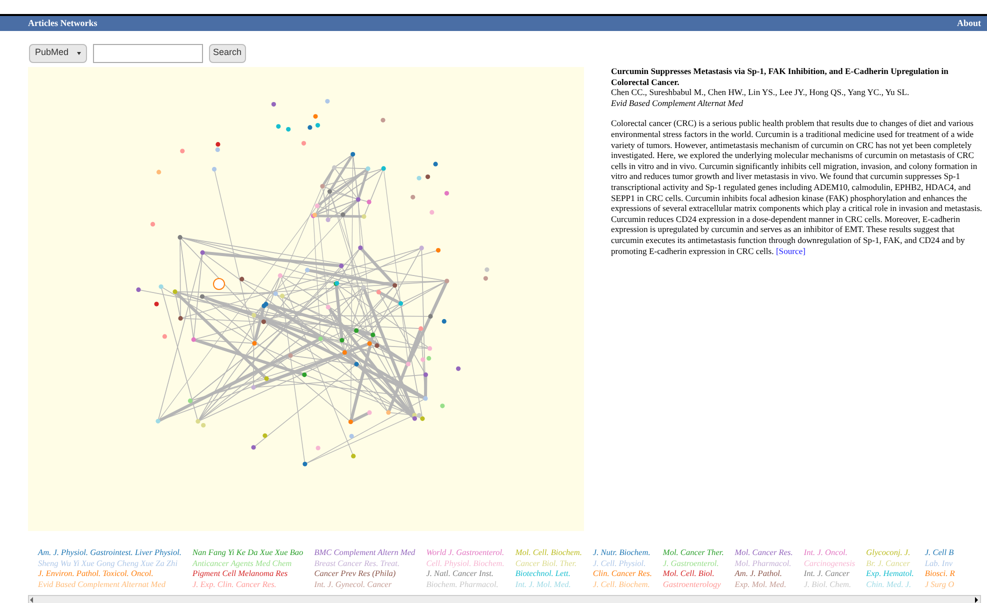 This screenshot has width=987, height=603. What do you see at coordinates (110, 553) in the screenshot?
I see `legend-item: Am. J. Physiol. Gastrointest. Liver Physiol.` at bounding box center [110, 553].